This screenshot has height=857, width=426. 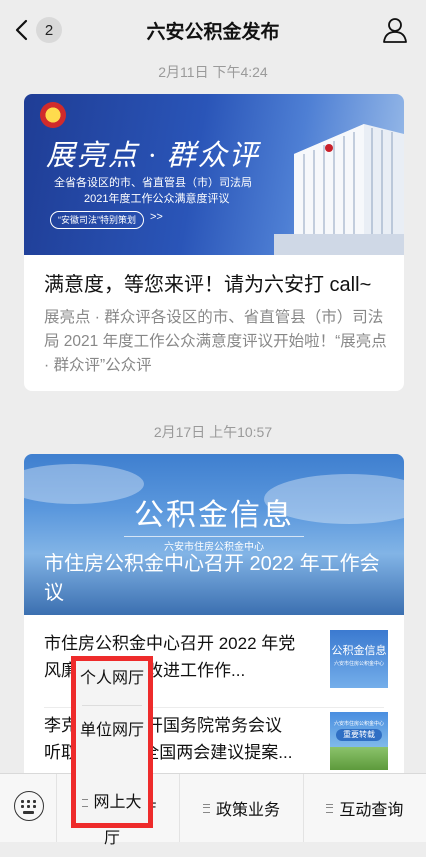 What do you see at coordinates (153, 156) in the screenshot?
I see `cover-title: 展亮点 · 群众评` at bounding box center [153, 156].